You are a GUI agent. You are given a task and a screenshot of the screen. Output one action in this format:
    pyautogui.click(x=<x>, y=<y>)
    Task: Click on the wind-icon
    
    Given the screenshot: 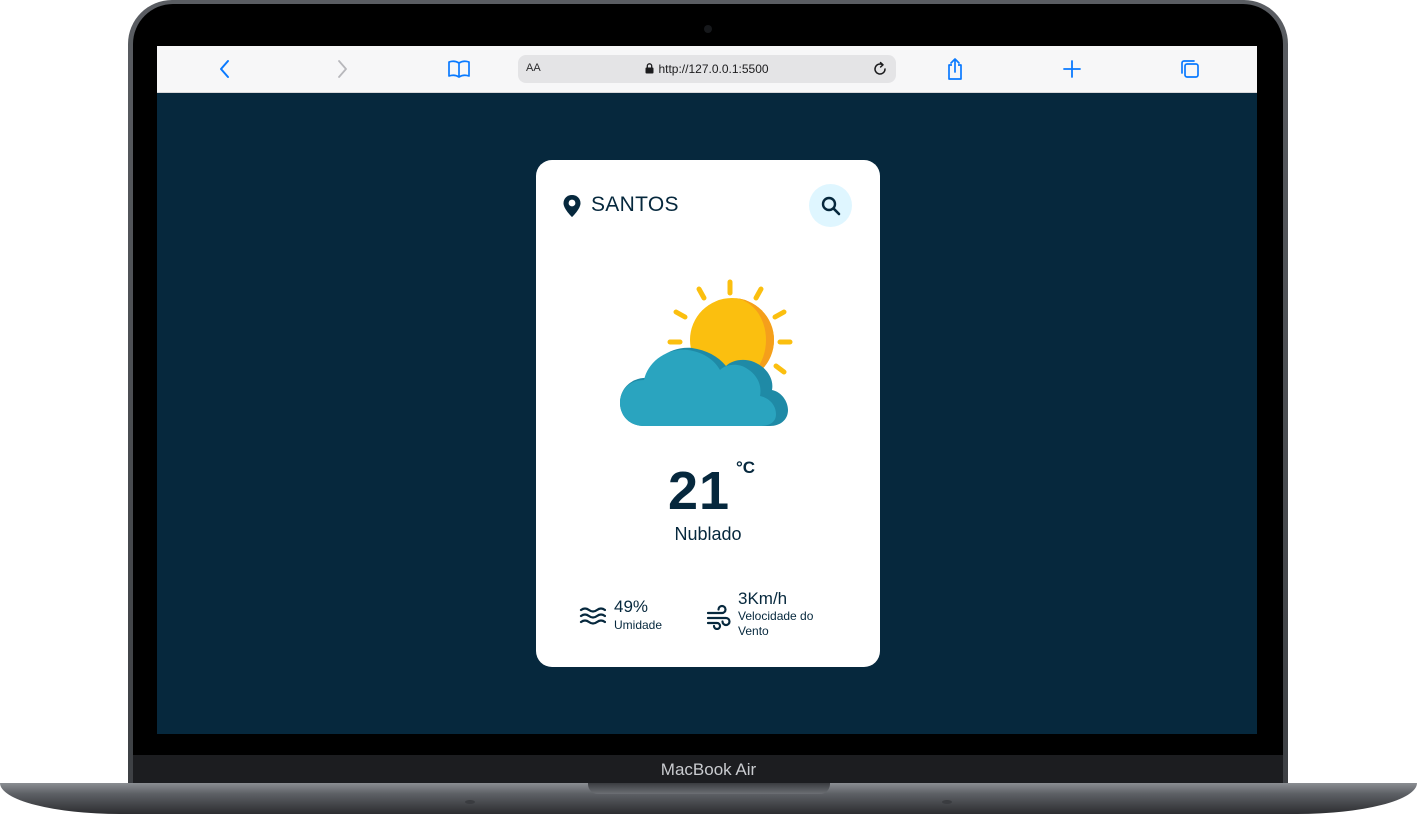 What is the action you would take?
    pyautogui.click(x=718, y=617)
    